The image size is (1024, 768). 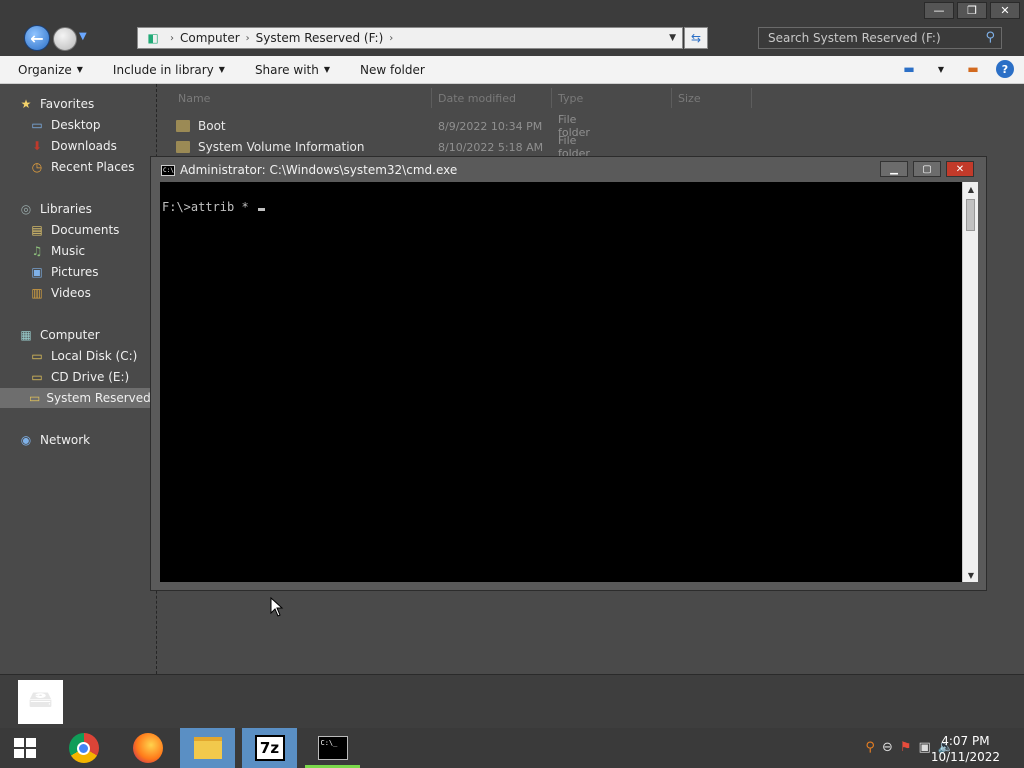 I want to click on network-tray-icon: ▣, so click(x=925, y=747).